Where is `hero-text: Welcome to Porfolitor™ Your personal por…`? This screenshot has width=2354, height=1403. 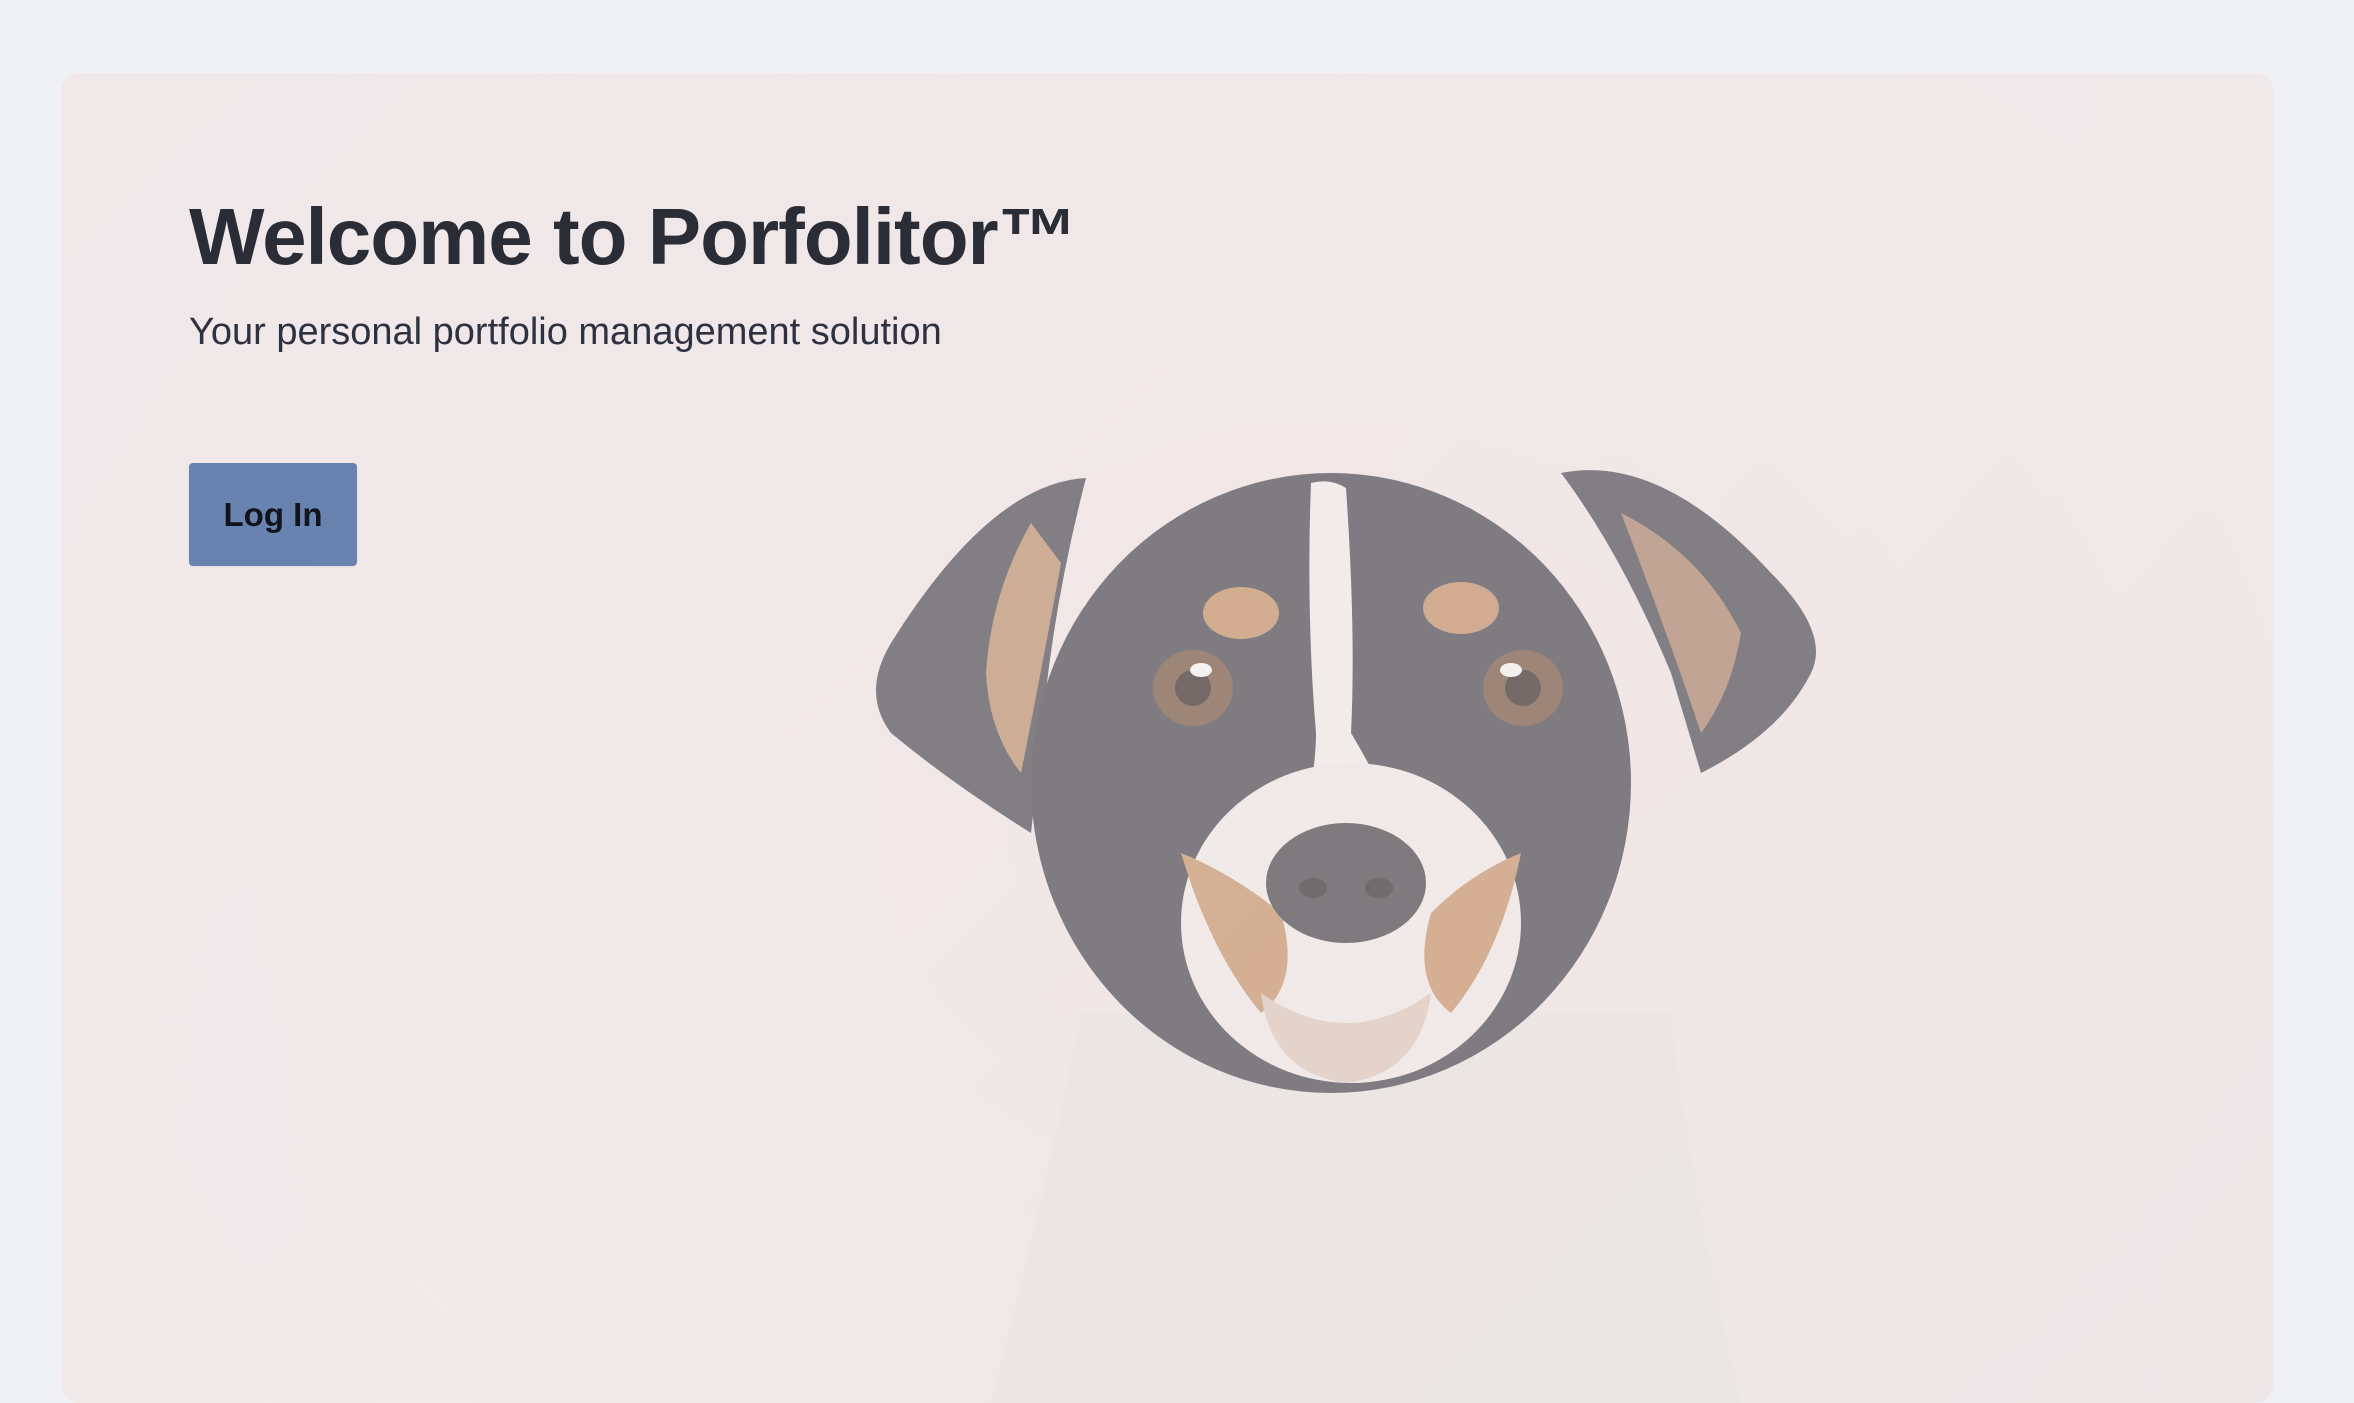 hero-text: Welcome to Porfolitor™ Your personal por… is located at coordinates (633, 273).